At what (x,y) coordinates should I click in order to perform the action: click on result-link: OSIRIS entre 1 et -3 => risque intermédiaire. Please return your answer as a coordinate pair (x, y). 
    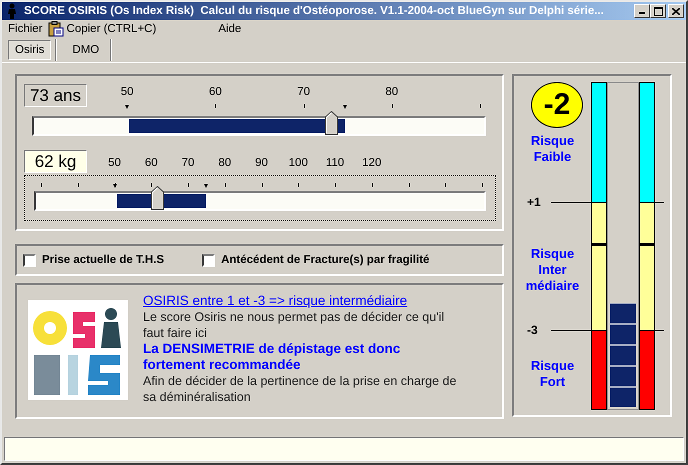
    Looking at the image, I should click on (301, 301).